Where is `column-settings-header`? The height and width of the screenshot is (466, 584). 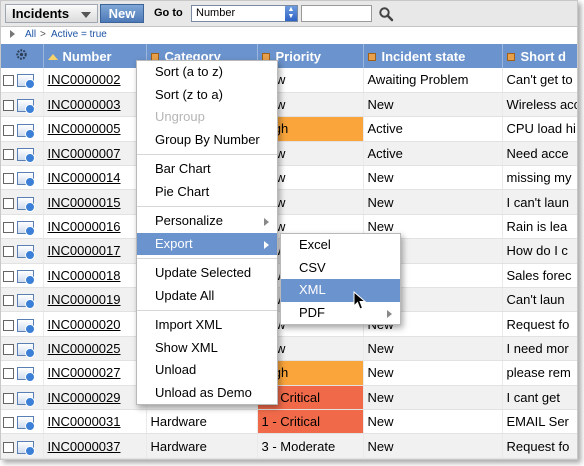
column-settings-header is located at coordinates (22, 56).